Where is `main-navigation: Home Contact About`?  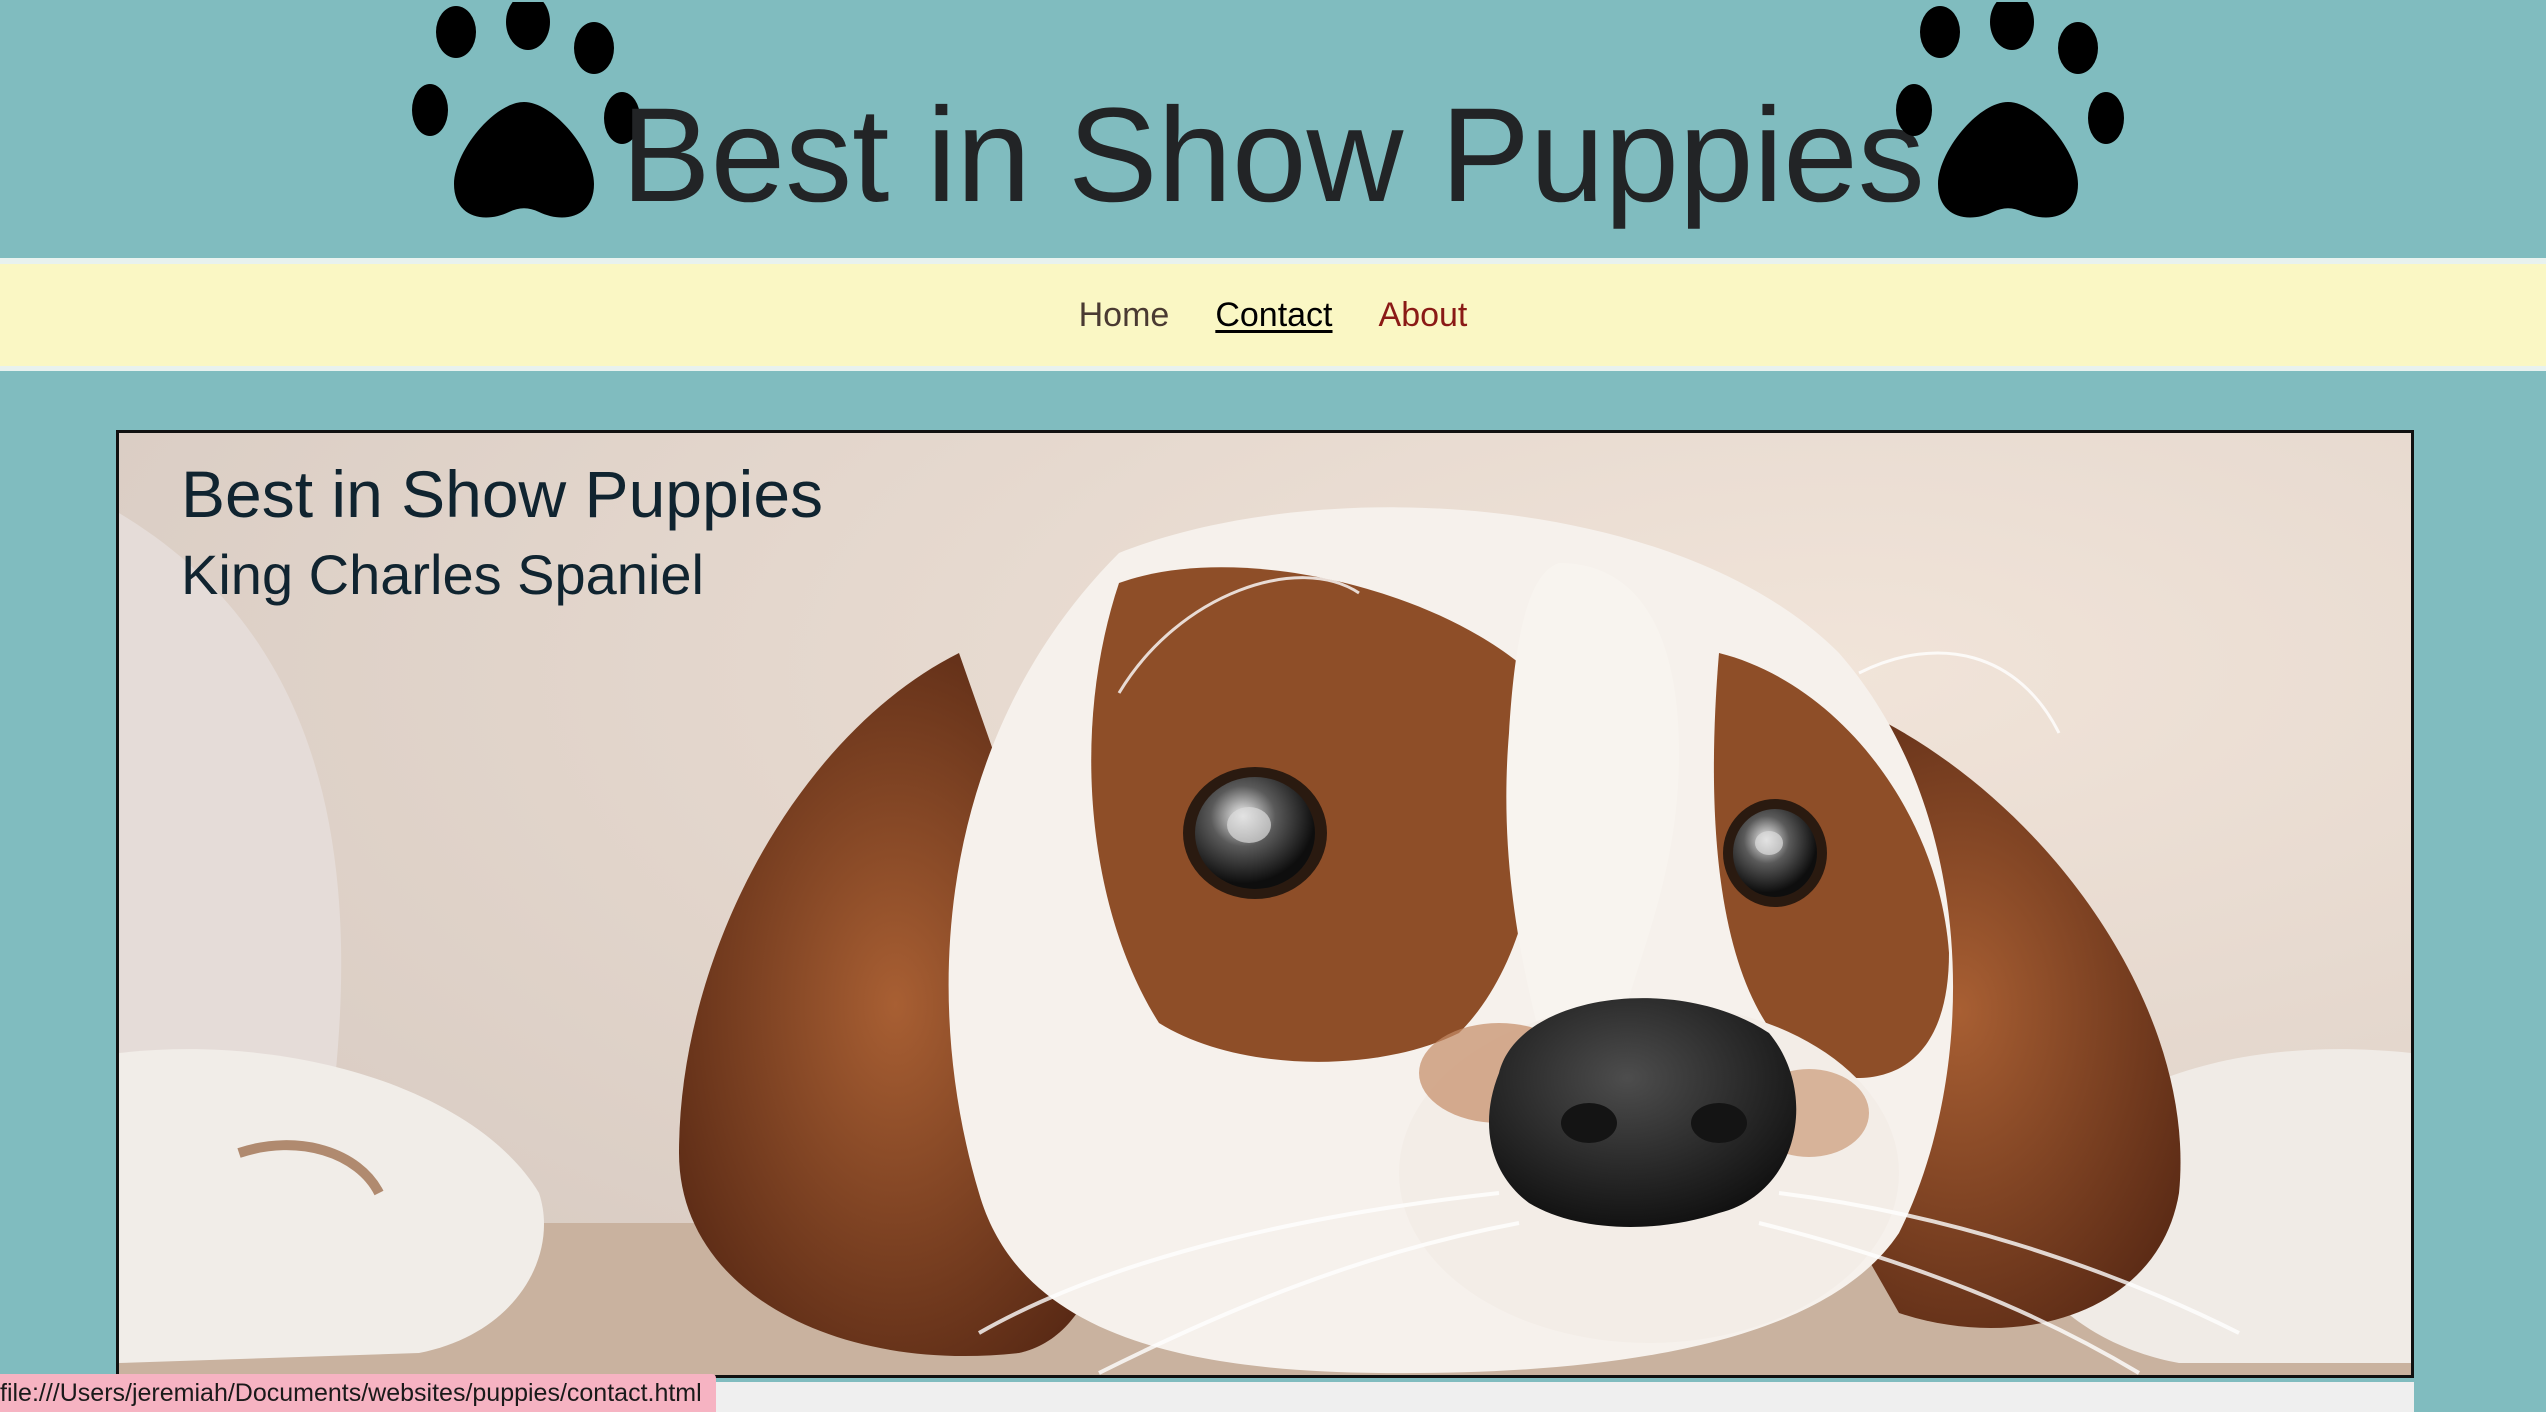
main-navigation: Home Contact About is located at coordinates (1273, 315).